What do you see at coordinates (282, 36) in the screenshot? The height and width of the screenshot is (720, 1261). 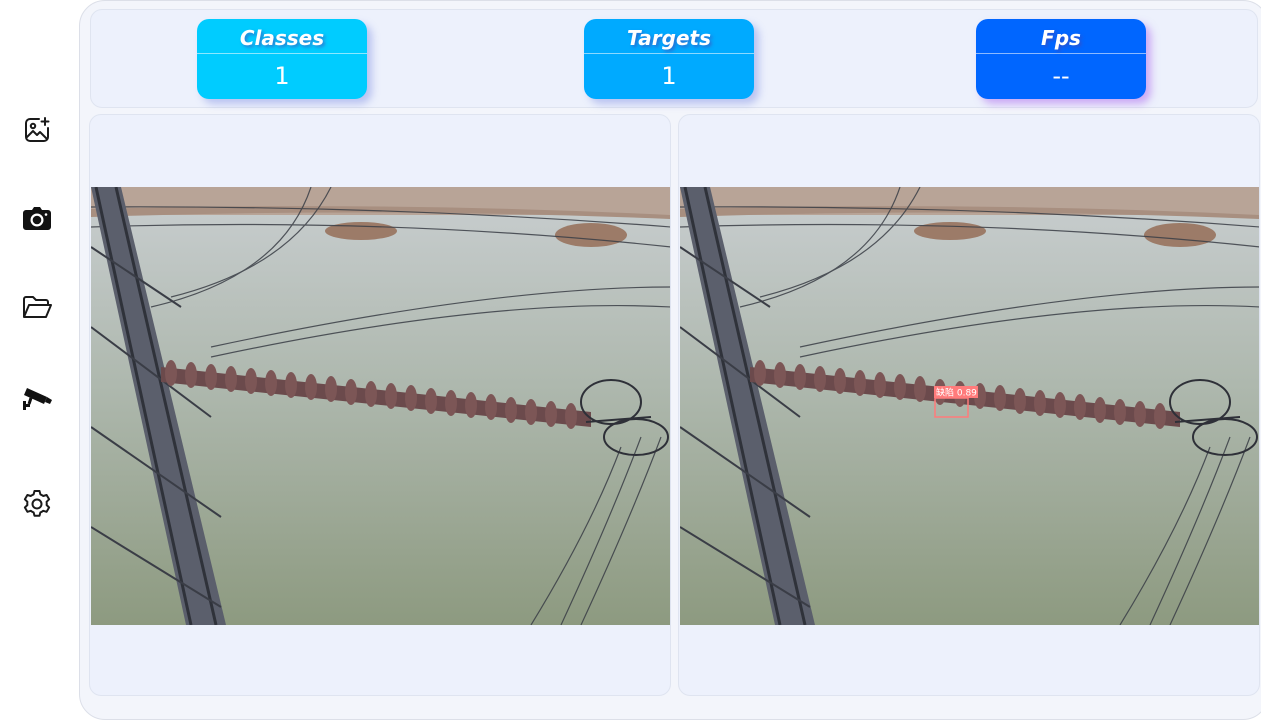 I see `classes-label: Classes` at bounding box center [282, 36].